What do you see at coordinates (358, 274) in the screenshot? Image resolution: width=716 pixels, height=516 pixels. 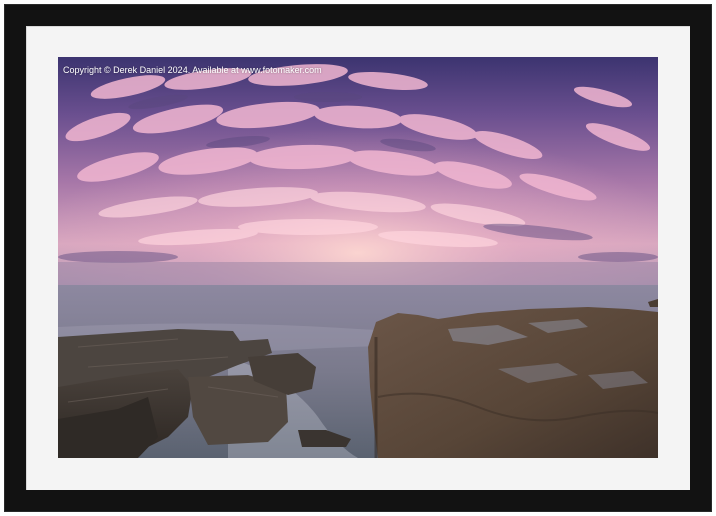 I see `horizon-clouds` at bounding box center [358, 274].